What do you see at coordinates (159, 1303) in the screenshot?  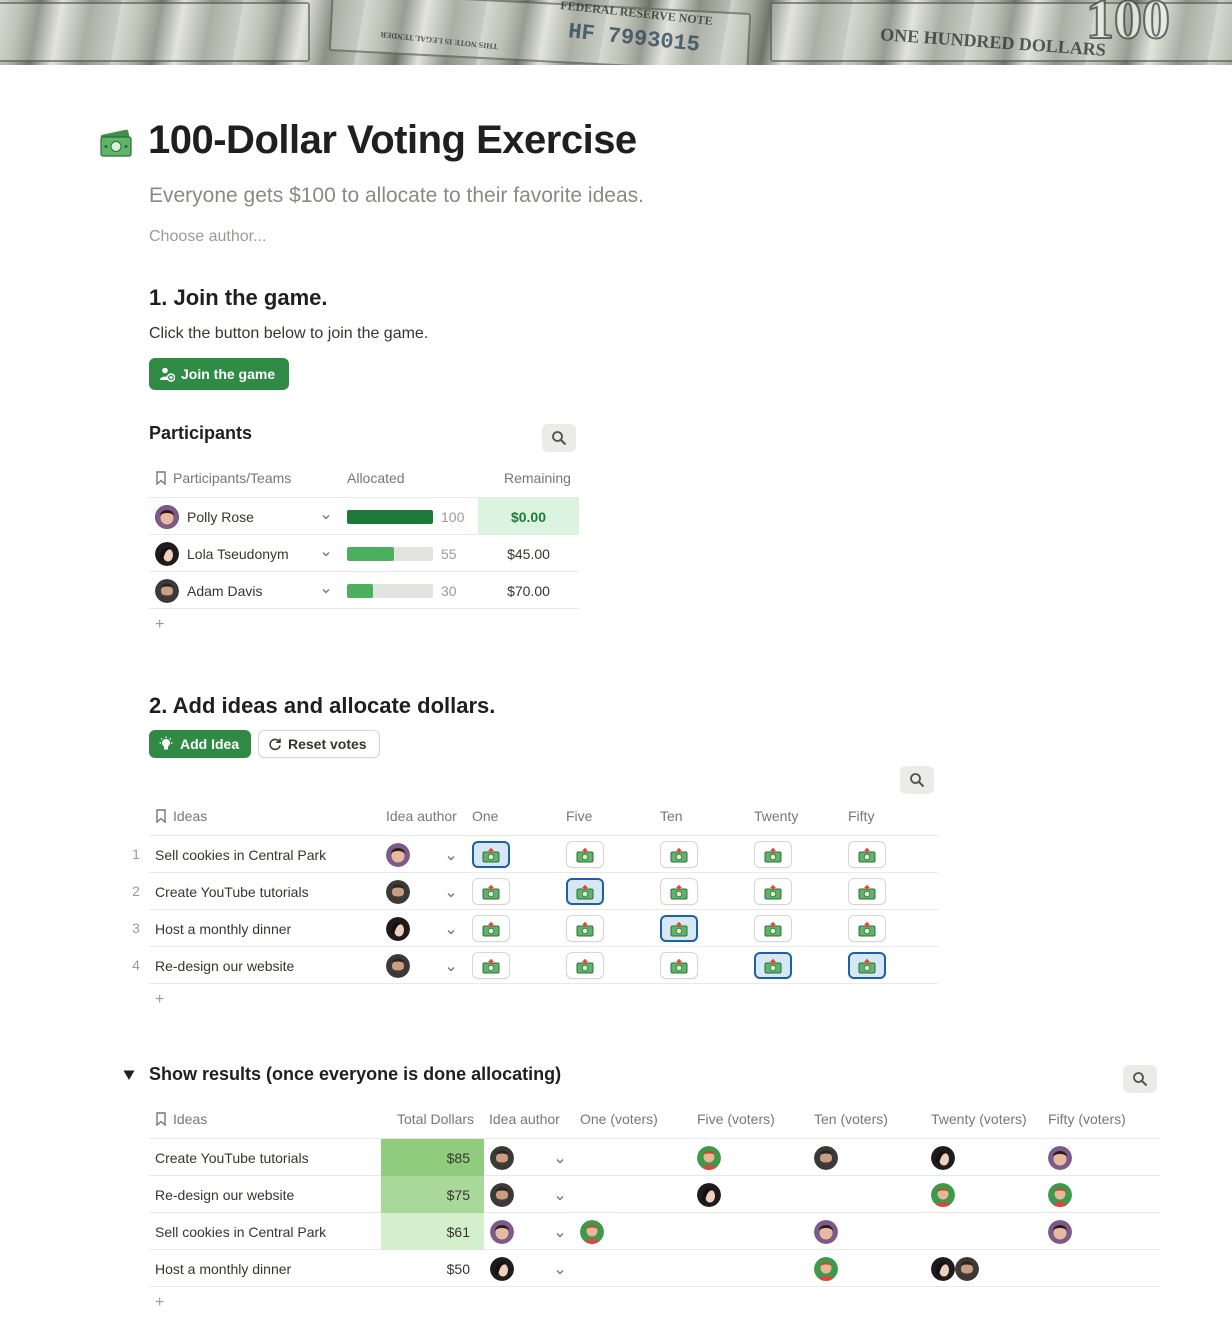 I see `add-result-row-button: +` at bounding box center [159, 1303].